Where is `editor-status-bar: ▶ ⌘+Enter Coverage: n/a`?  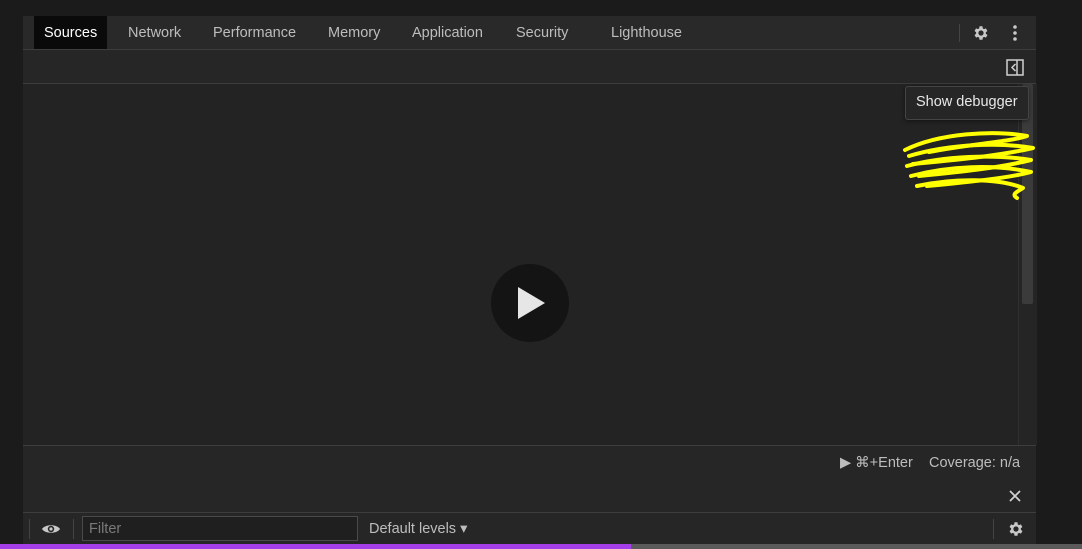 editor-status-bar: ▶ ⌘+Enter Coverage: n/a is located at coordinates (529, 462).